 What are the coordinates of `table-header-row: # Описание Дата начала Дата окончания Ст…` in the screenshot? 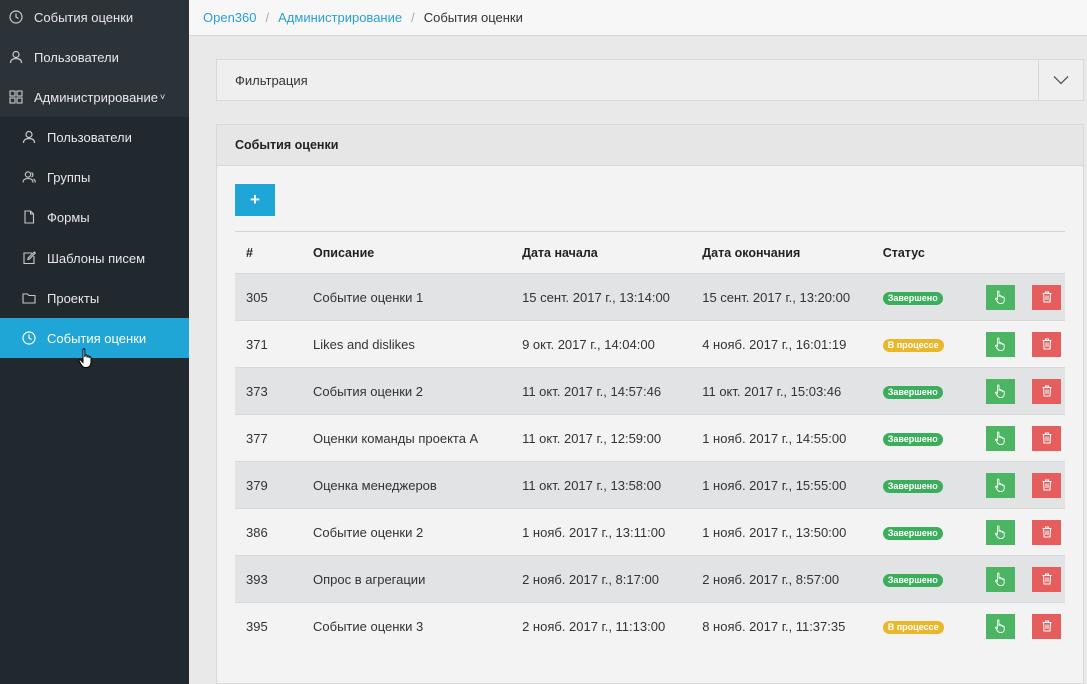 It's located at (650, 252).